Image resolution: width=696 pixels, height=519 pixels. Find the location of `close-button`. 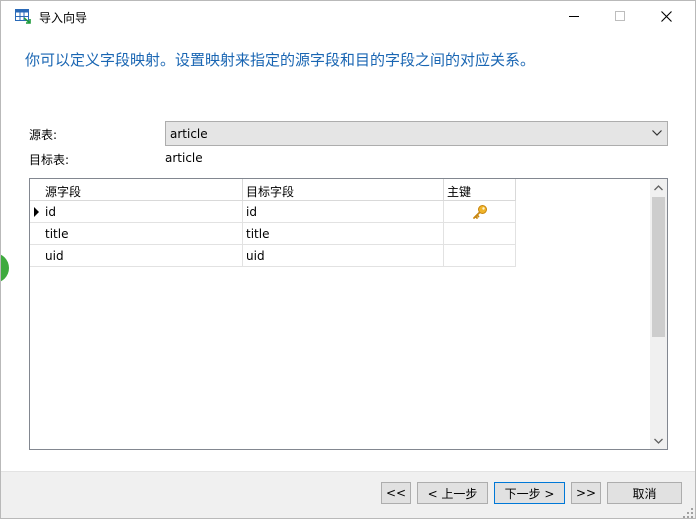

close-button is located at coordinates (666, 16).